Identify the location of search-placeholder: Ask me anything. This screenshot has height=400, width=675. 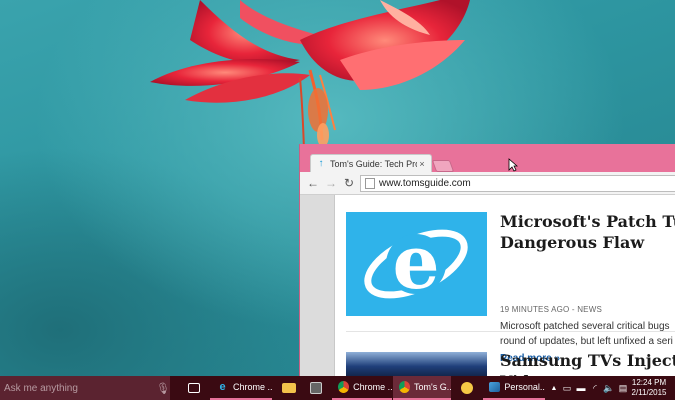
(41, 388).